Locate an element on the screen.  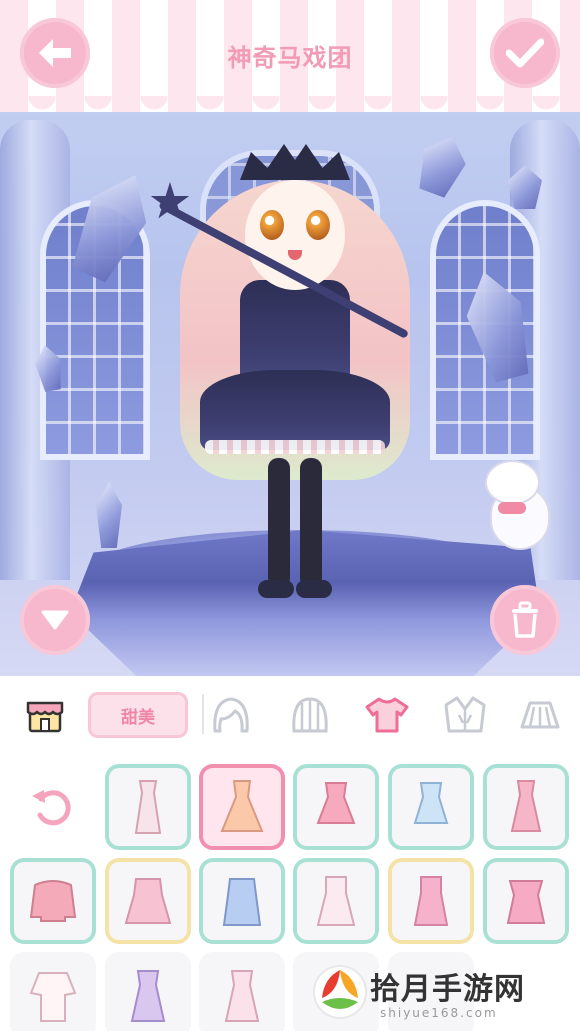
collar-dress-icon is located at coordinates (526, 902).